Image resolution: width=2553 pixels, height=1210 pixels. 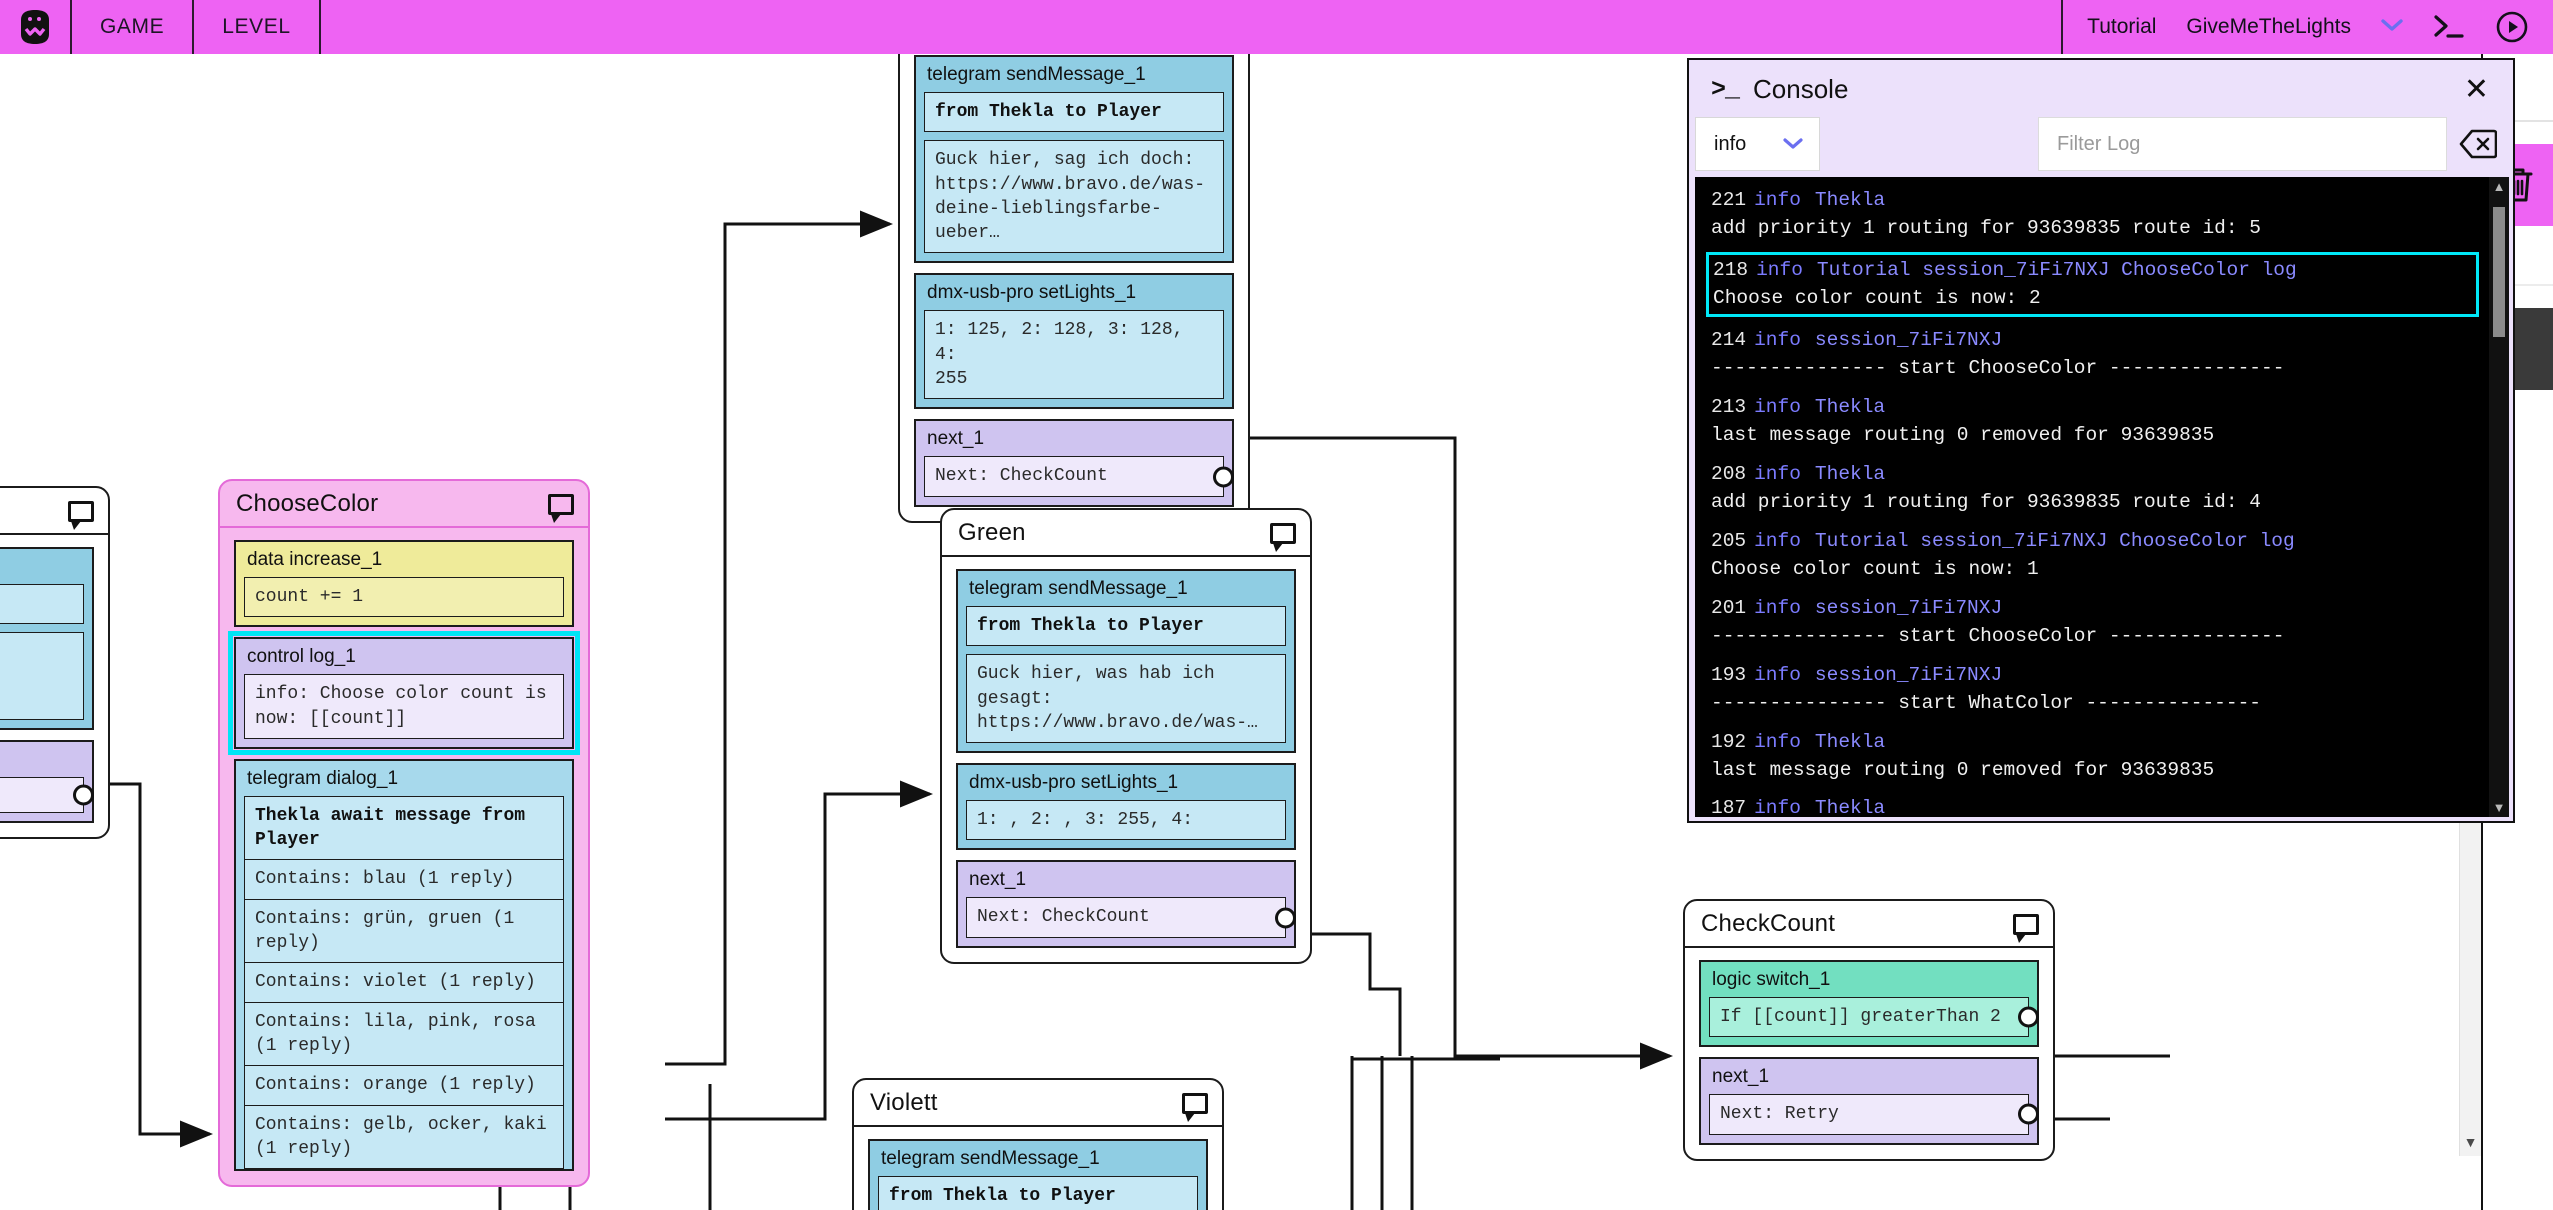 What do you see at coordinates (42, 676) in the screenshot?
I see `block-row: t du` at bounding box center [42, 676].